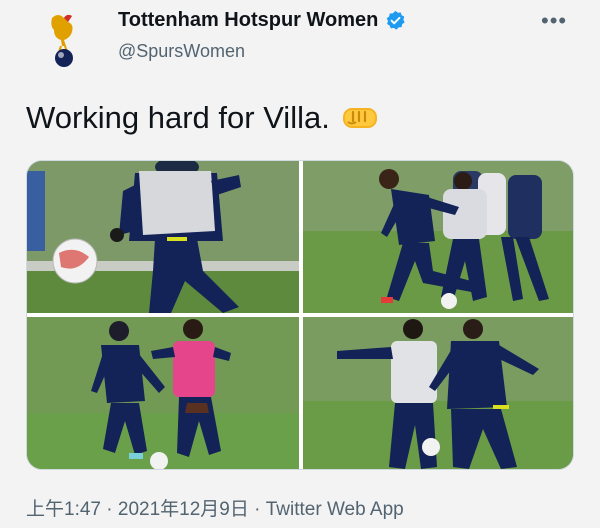 The width and height of the screenshot is (600, 528). What do you see at coordinates (248, 20) in the screenshot?
I see `display-name-text: Tottenham Hotspur Women` at bounding box center [248, 20].